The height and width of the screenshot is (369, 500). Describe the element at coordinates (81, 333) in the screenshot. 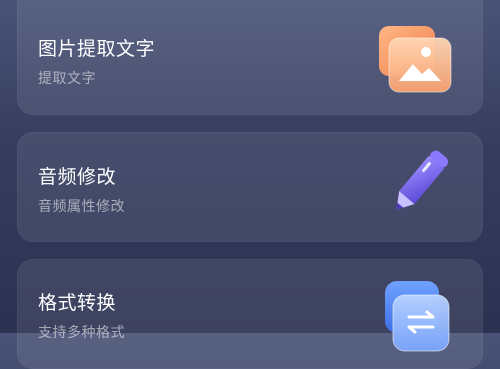

I see `card-subtitle: 支持多种格式` at that location.